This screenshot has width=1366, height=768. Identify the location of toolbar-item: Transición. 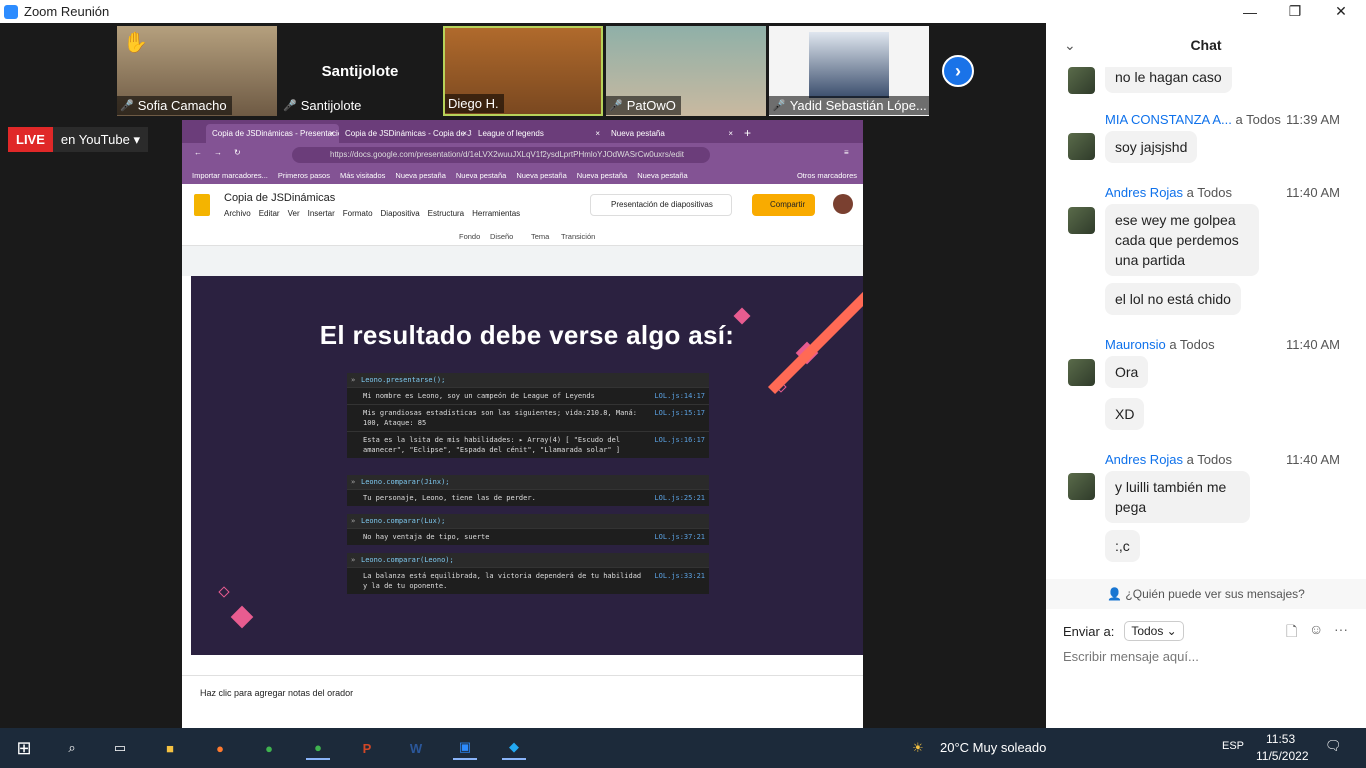
(578, 236).